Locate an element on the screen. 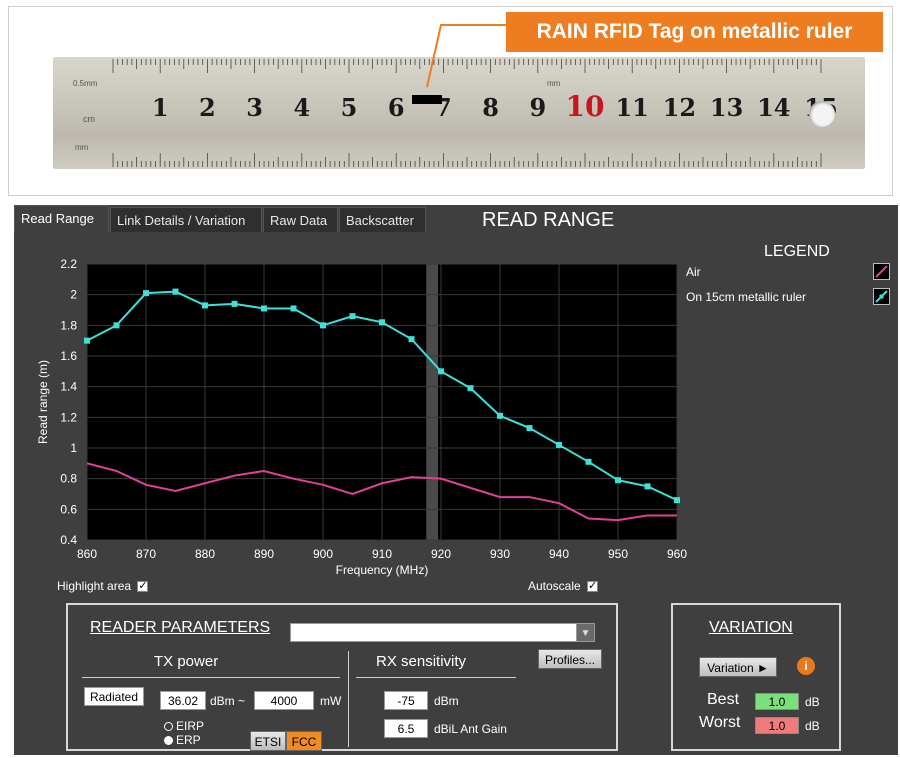 The width and height of the screenshot is (900, 758). rx-dbm-input: -75 is located at coordinates (406, 700).